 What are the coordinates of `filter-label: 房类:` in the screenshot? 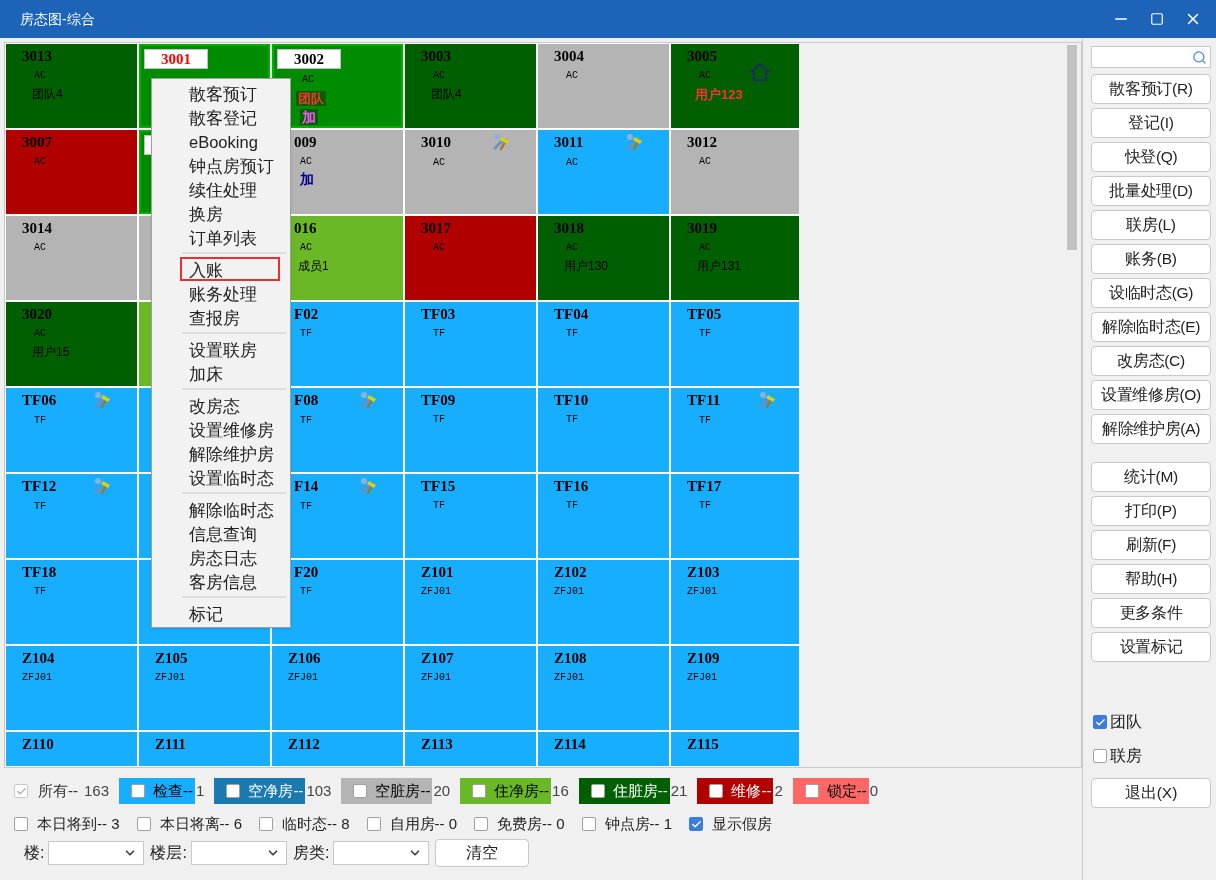 It's located at (311, 853).